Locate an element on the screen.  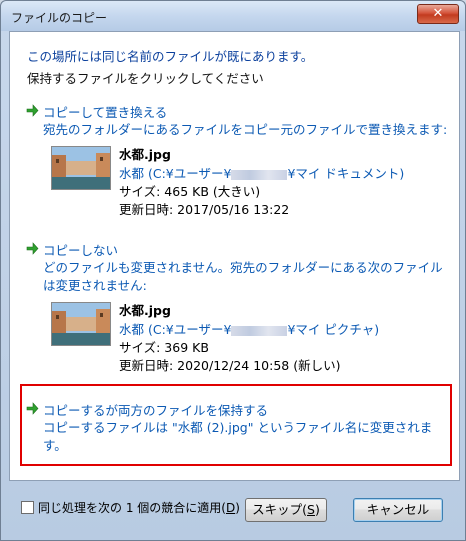
file-path: 水都 (C:¥ユーザー¥ ¥マイ ドキュメント) is located at coordinates (262, 173).